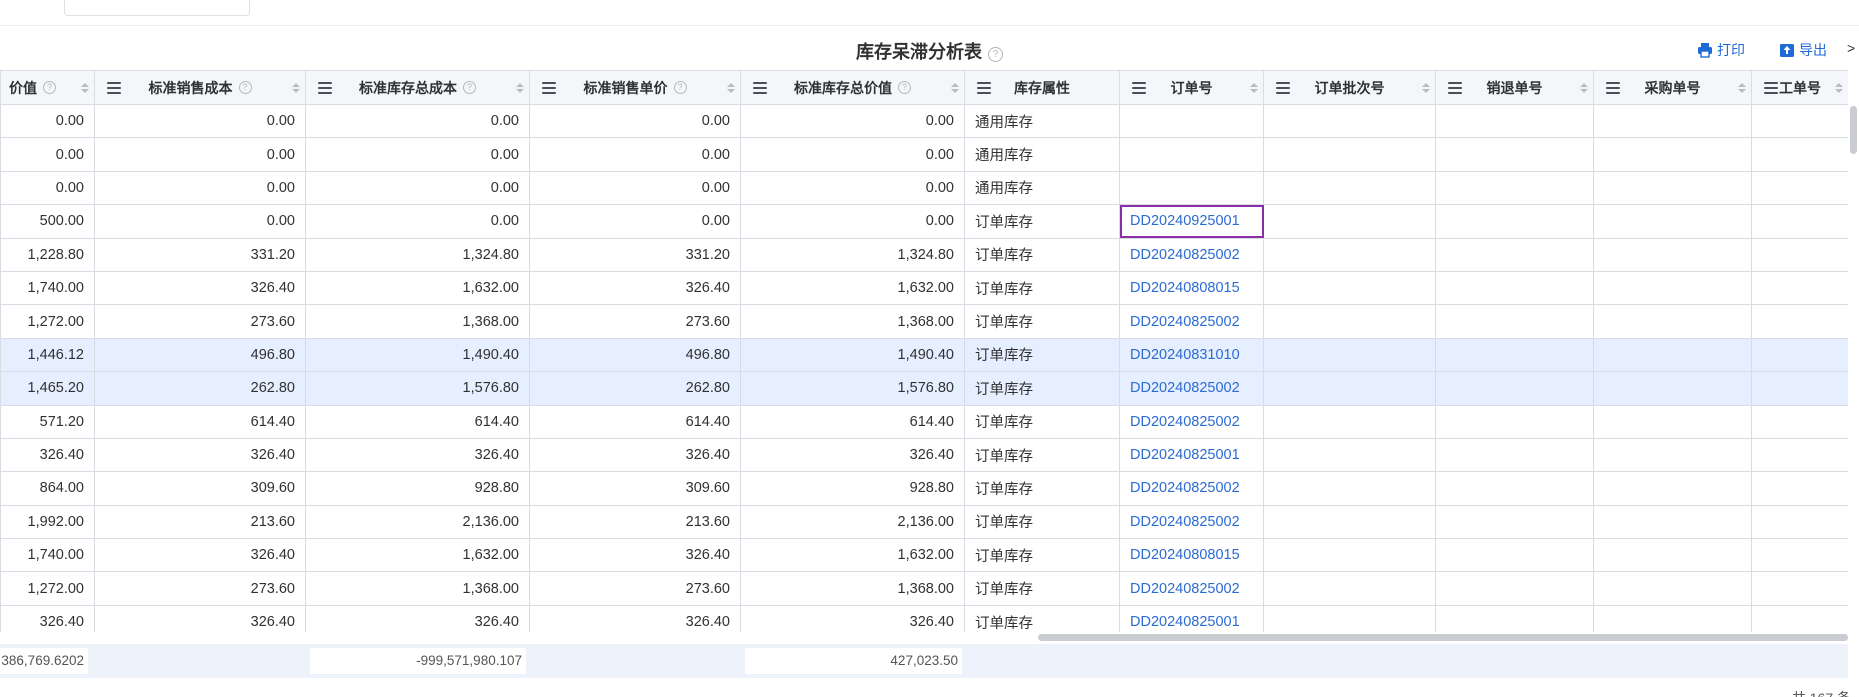  What do you see at coordinates (1851, 48) in the screenshot?
I see `more-arrow-icon: >` at bounding box center [1851, 48].